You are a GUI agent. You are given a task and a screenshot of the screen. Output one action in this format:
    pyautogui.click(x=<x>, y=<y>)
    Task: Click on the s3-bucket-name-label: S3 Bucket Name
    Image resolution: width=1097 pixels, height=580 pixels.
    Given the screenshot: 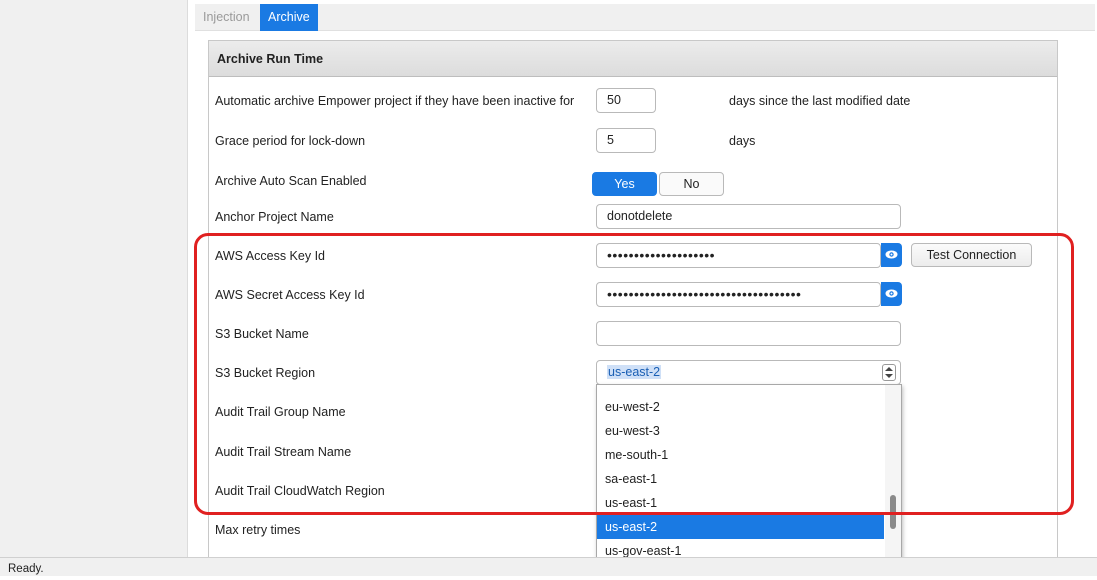 What is the action you would take?
    pyautogui.click(x=262, y=334)
    